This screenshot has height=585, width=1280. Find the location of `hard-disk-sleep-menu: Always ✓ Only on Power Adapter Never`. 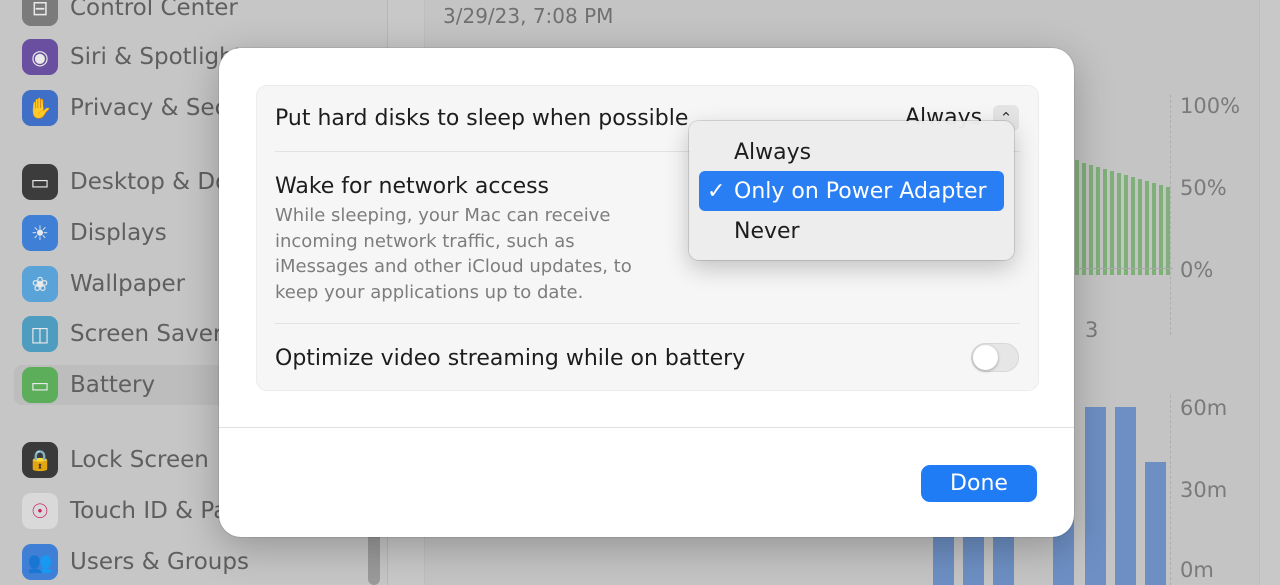

hard-disk-sleep-menu: Always ✓ Only on Power Adapter Never is located at coordinates (851, 190).